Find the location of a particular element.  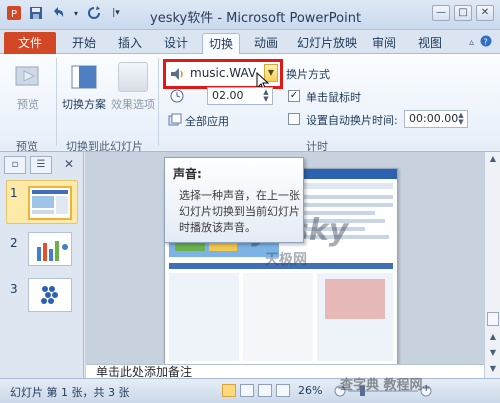

tab-design: 设计 is located at coordinates (176, 43).